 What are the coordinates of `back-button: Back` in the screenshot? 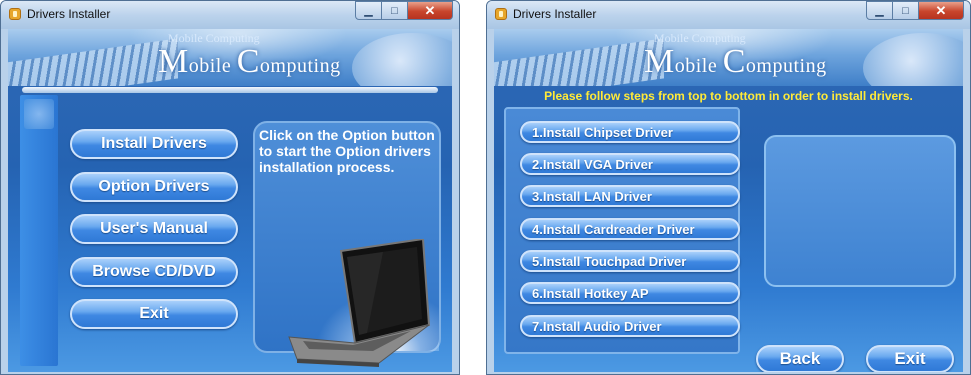 It's located at (800, 358).